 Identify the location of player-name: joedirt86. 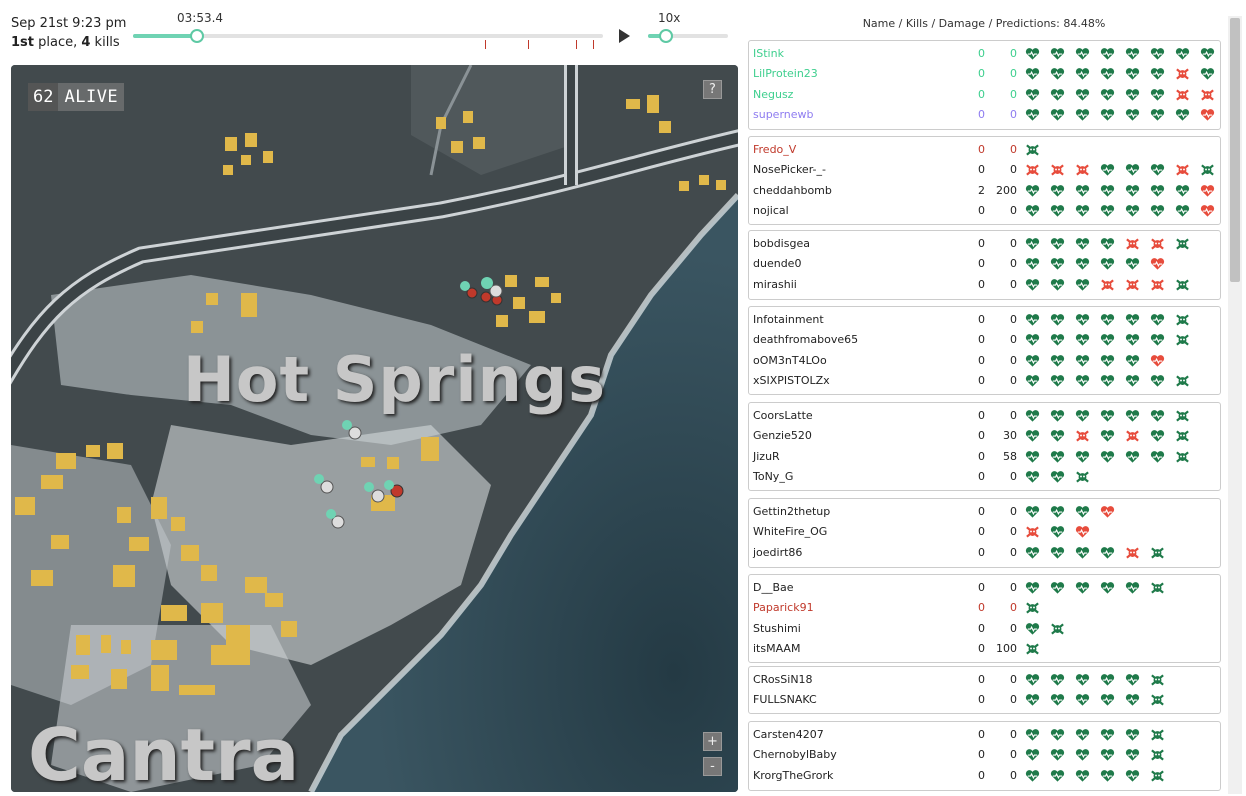
(777, 552).